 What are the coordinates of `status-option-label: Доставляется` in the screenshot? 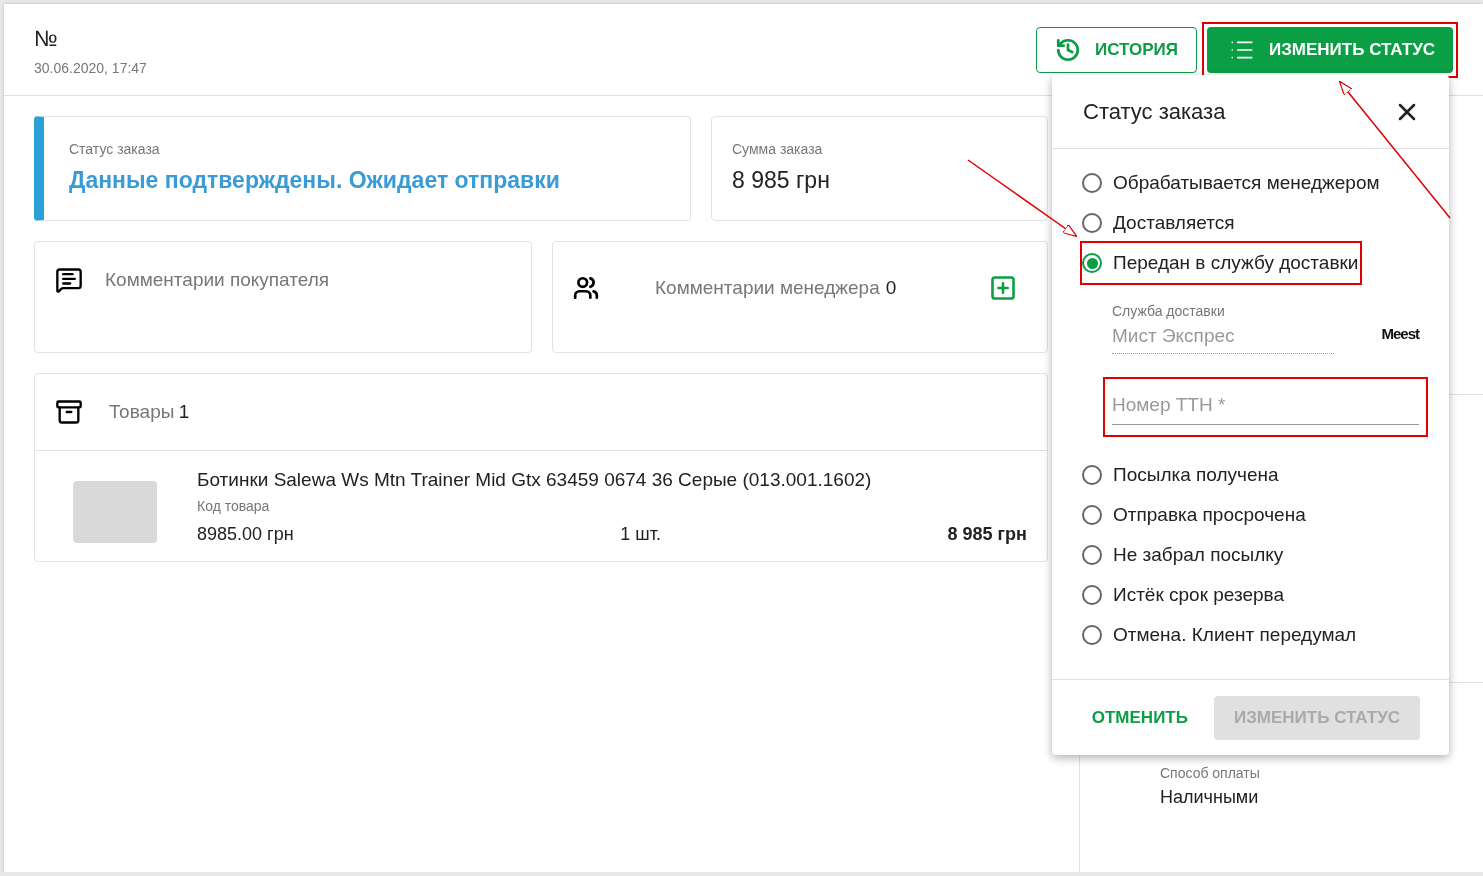 It's located at (1174, 223).